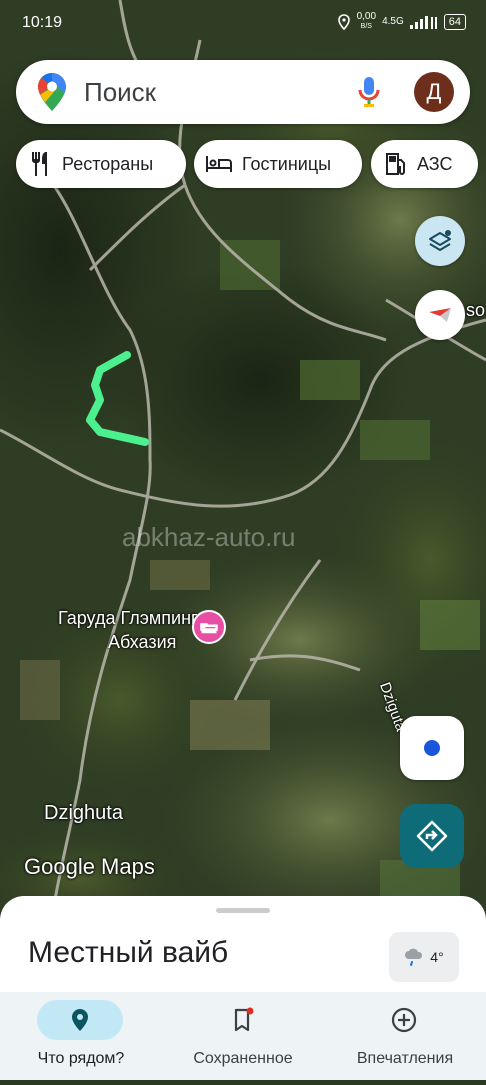 This screenshot has height=1085, width=486. Describe the element at coordinates (424, 957) in the screenshot. I see `weather-chip: 4°` at that location.